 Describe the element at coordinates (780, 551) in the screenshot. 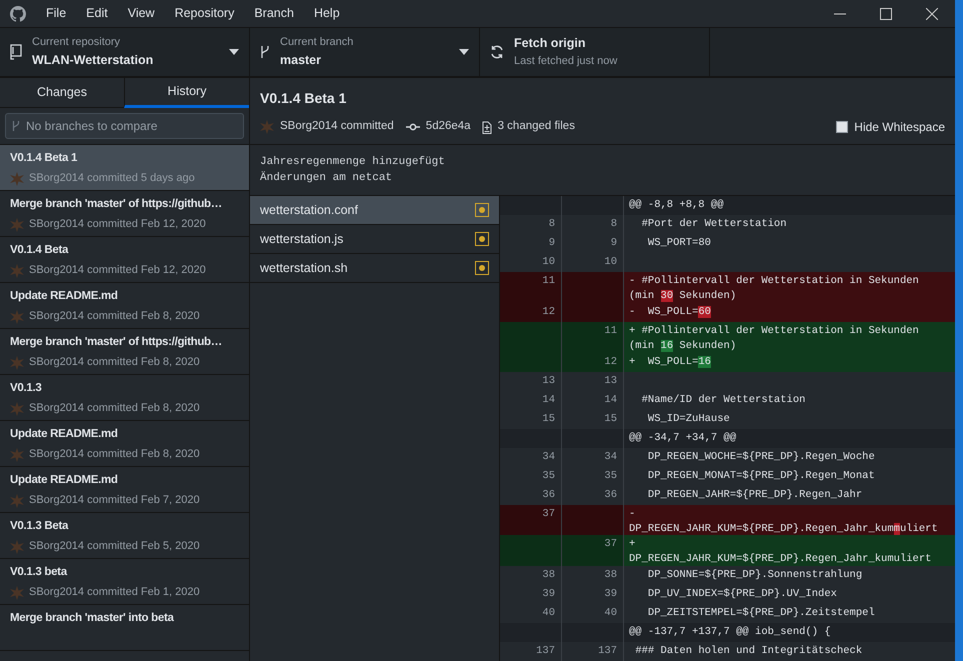

I see `code-line: + DP_REGEN_JAHR_KUM=${PRE_DP}.Regen_Jahr_kumuliert` at that location.